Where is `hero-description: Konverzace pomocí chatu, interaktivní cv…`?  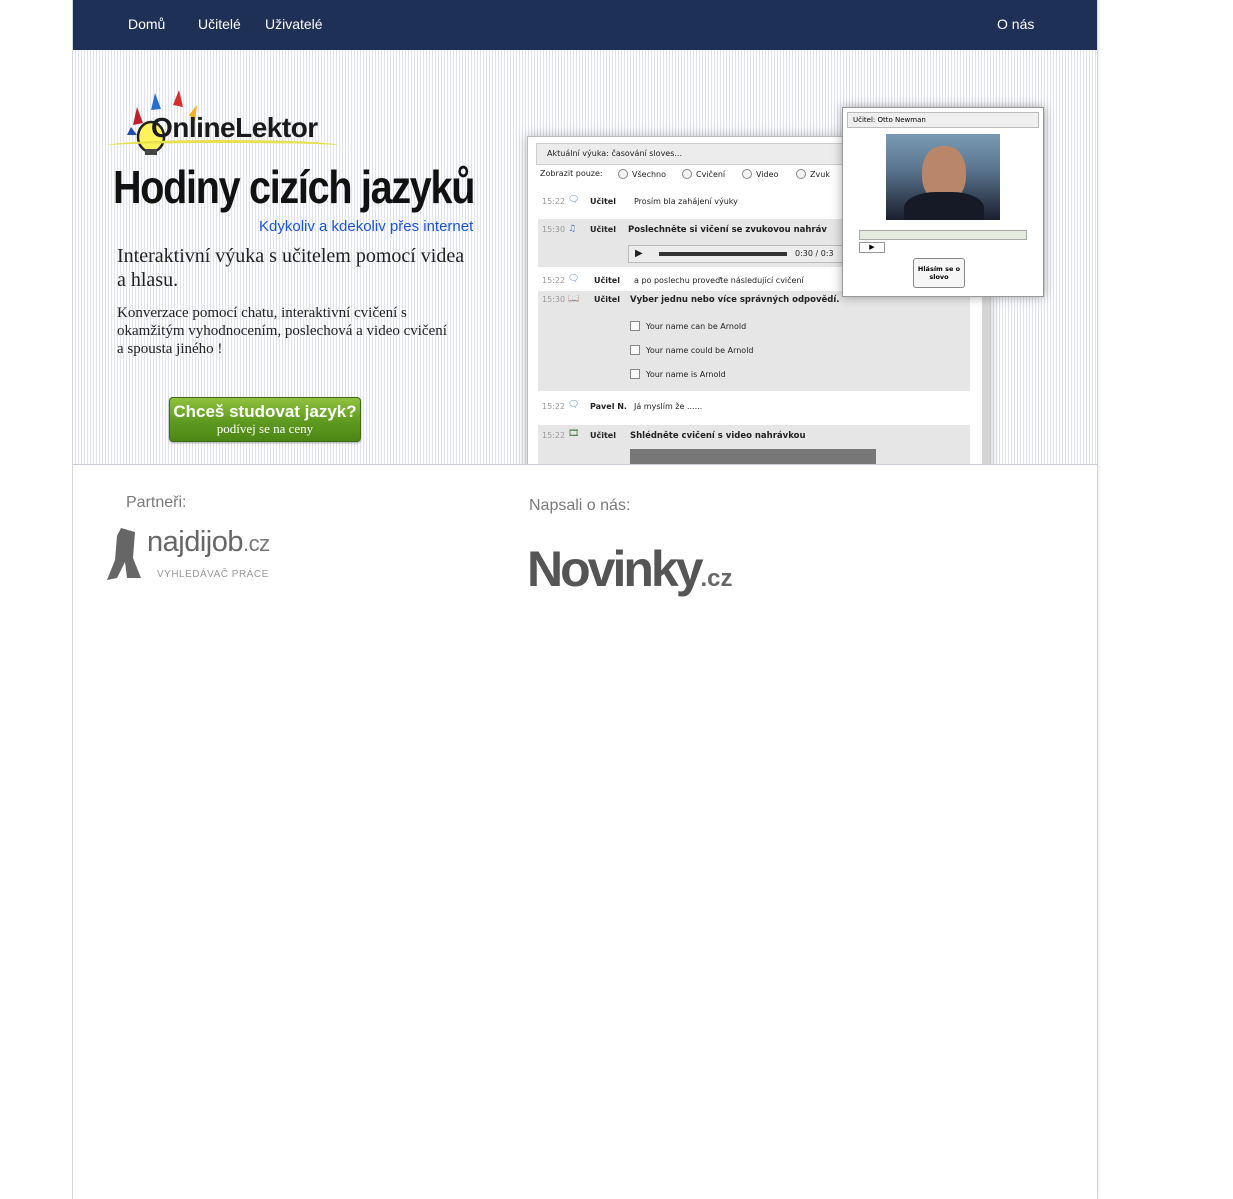 hero-description: Konverzace pomocí chatu, interaktivní cv… is located at coordinates (282, 331).